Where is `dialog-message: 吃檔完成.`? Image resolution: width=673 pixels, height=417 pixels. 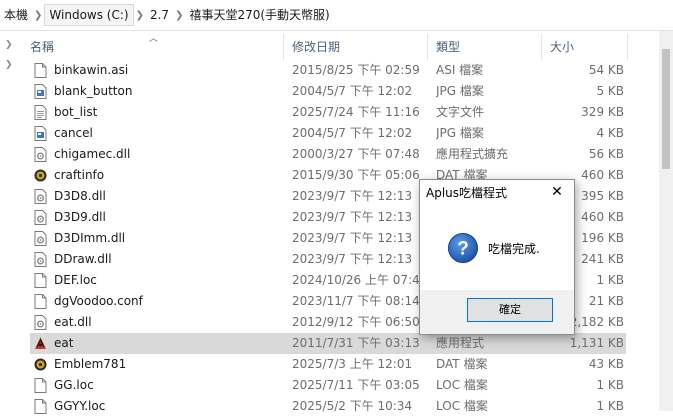
dialog-message: 吃檔完成. is located at coordinates (514, 249).